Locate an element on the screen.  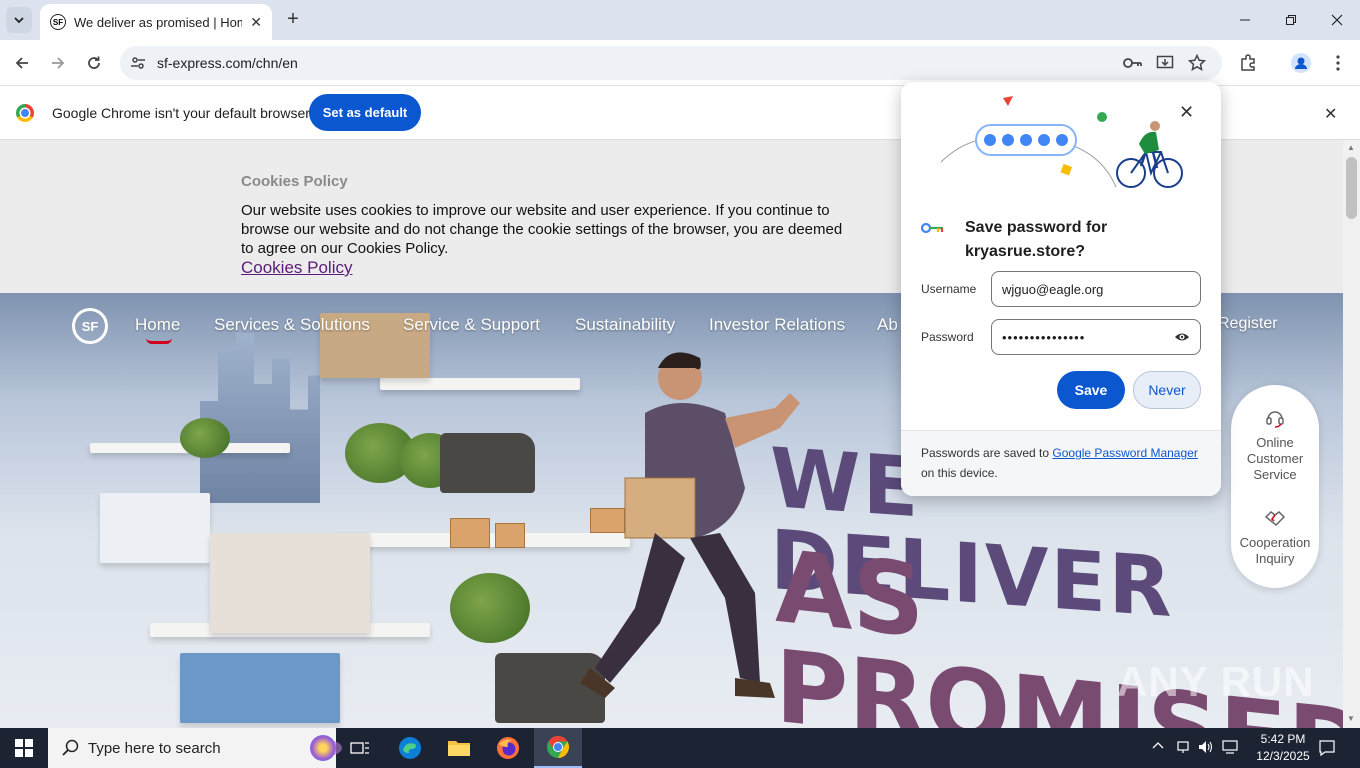
parcel-box is located at coordinates (510, 535).